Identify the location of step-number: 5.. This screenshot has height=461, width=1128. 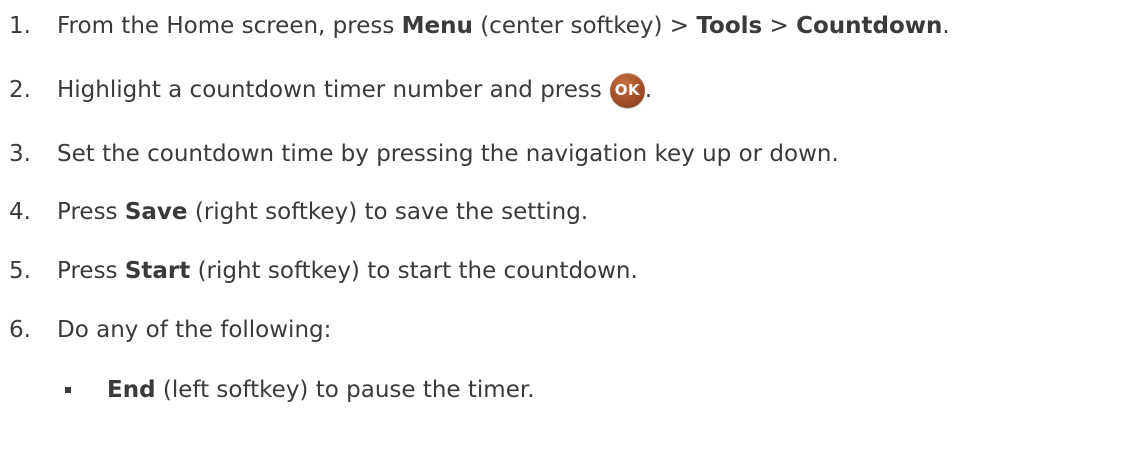
(20, 271).